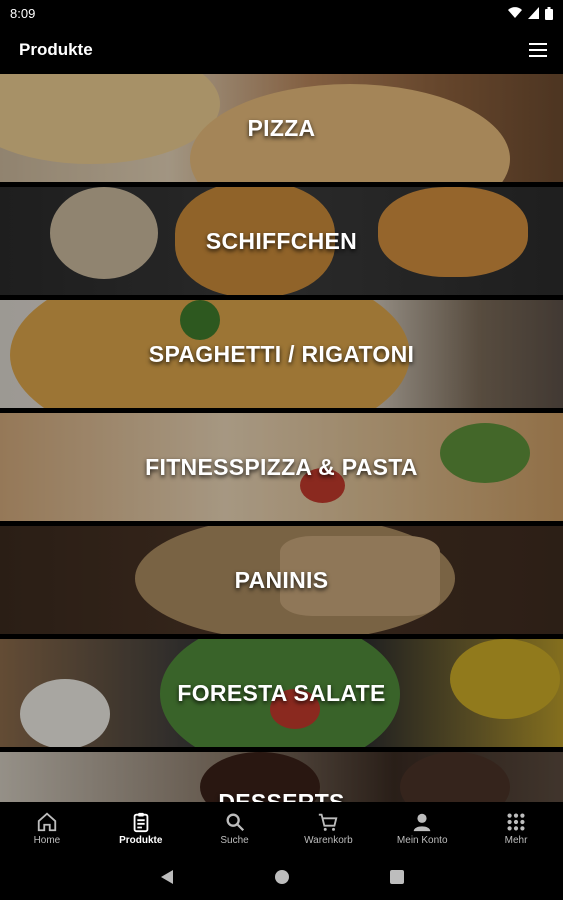 This screenshot has height=900, width=563. I want to click on battery-icon, so click(549, 13).